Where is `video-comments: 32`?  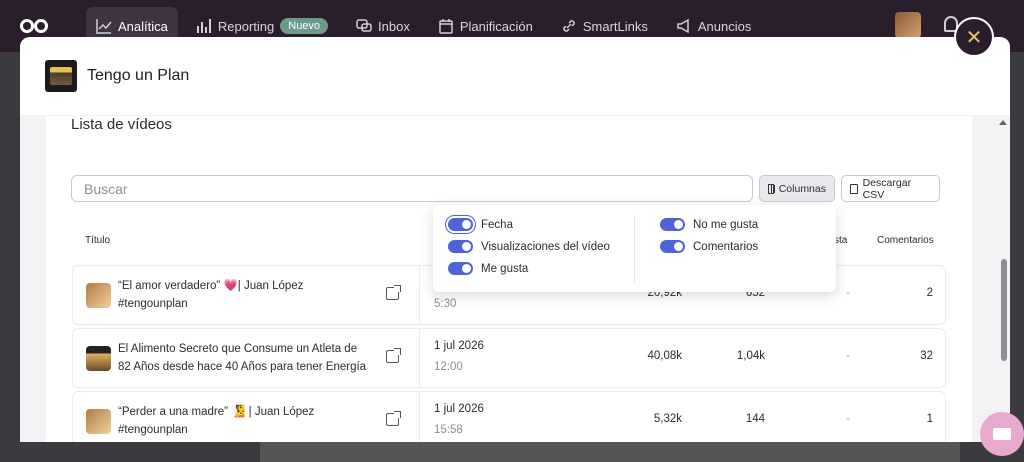
video-comments: 32 is located at coordinates (926, 356).